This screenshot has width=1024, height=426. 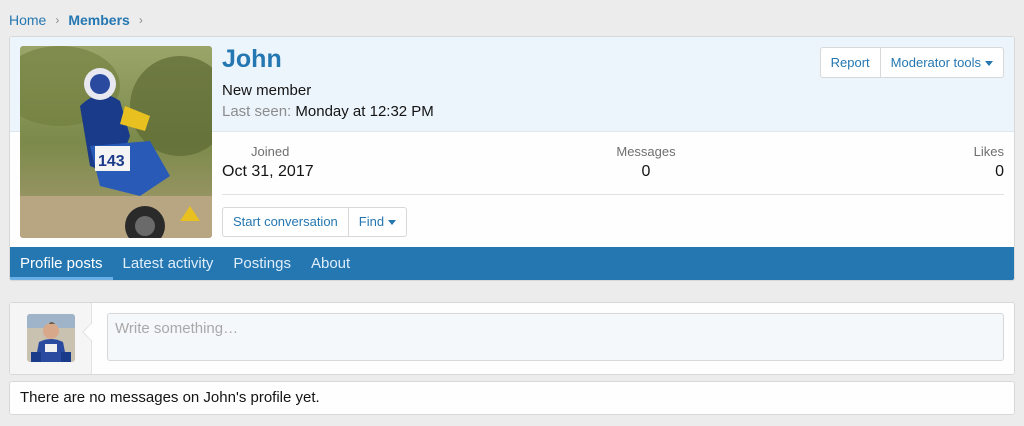 I want to click on stat-likes-value: 0, so click(x=999, y=171).